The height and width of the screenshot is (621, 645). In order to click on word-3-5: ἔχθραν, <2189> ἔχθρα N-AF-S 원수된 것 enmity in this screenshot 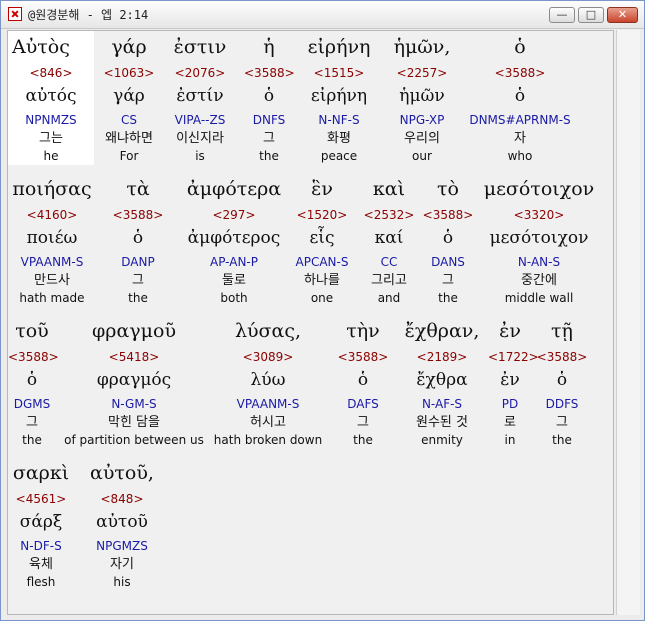, I will do `click(442, 382)`.